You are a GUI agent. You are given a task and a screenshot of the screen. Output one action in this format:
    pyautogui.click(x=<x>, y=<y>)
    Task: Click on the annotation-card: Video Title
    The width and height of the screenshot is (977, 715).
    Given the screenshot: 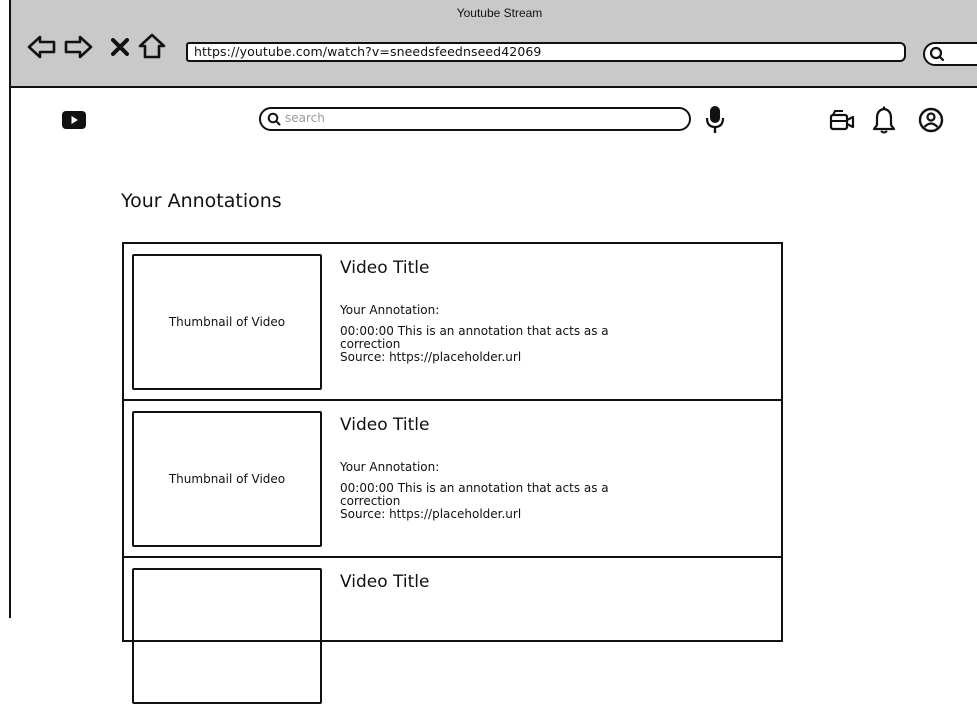 What is the action you would take?
    pyautogui.click(x=452, y=636)
    